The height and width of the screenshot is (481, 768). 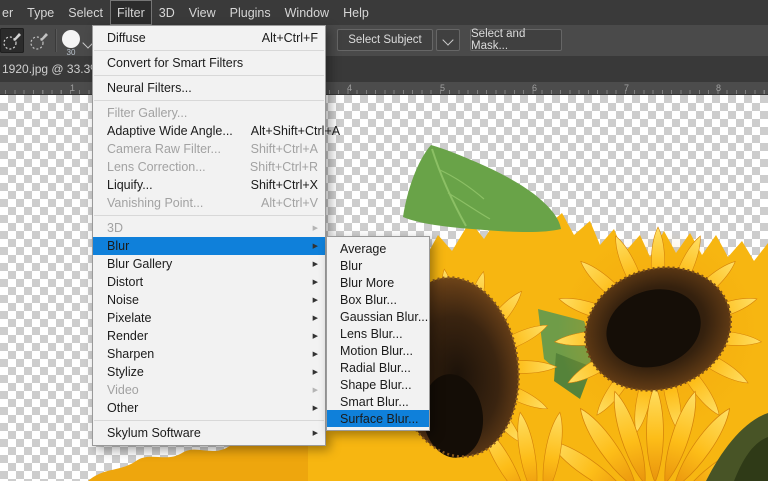 I want to click on submenu-item-blur-more: Blur More, so click(x=378, y=282).